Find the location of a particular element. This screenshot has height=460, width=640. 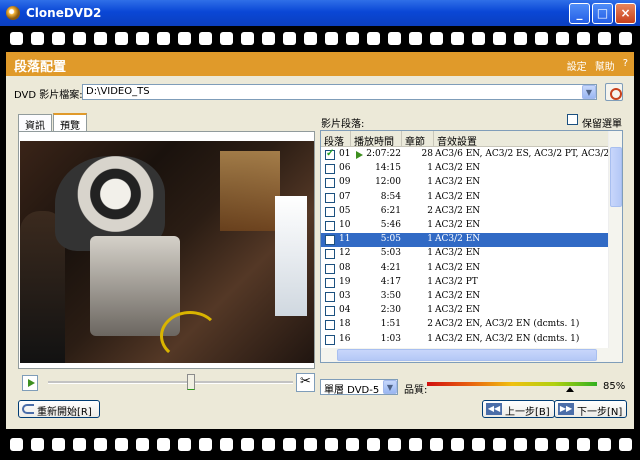

next-button: ▶▶ 下一步[N] is located at coordinates (591, 409).